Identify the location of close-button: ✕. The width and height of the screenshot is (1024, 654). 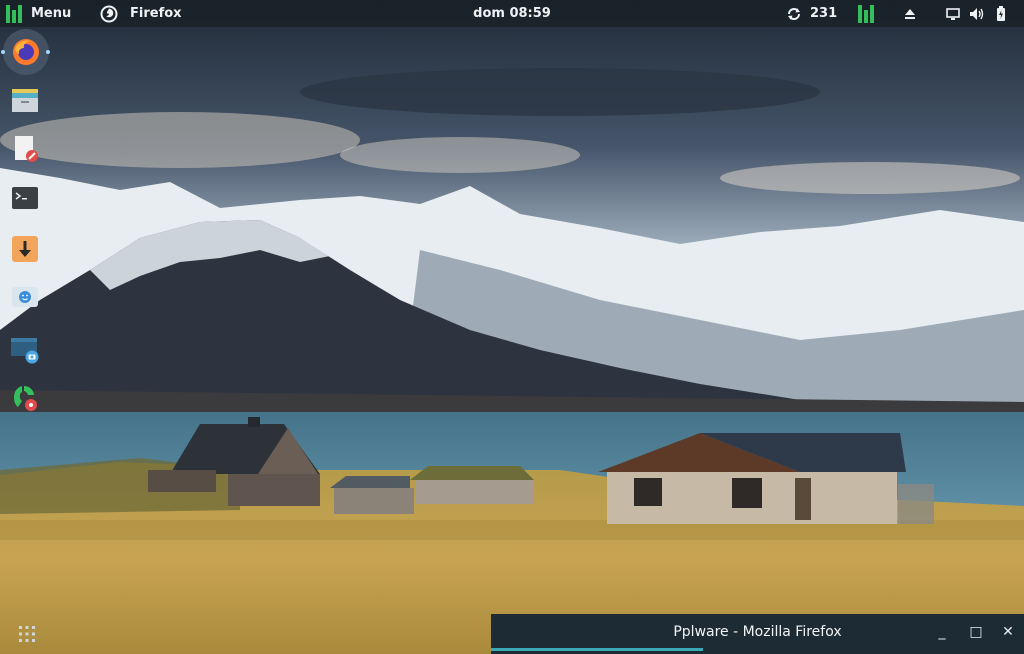
(1008, 632).